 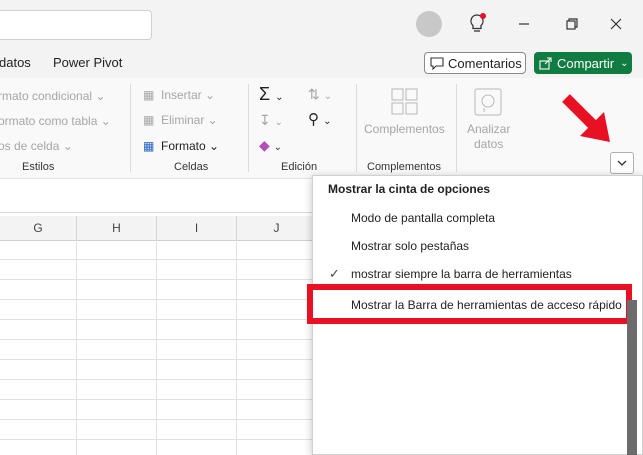 What do you see at coordinates (270, 145) in the screenshot?
I see `clear-icon: ◆ ⌄` at bounding box center [270, 145].